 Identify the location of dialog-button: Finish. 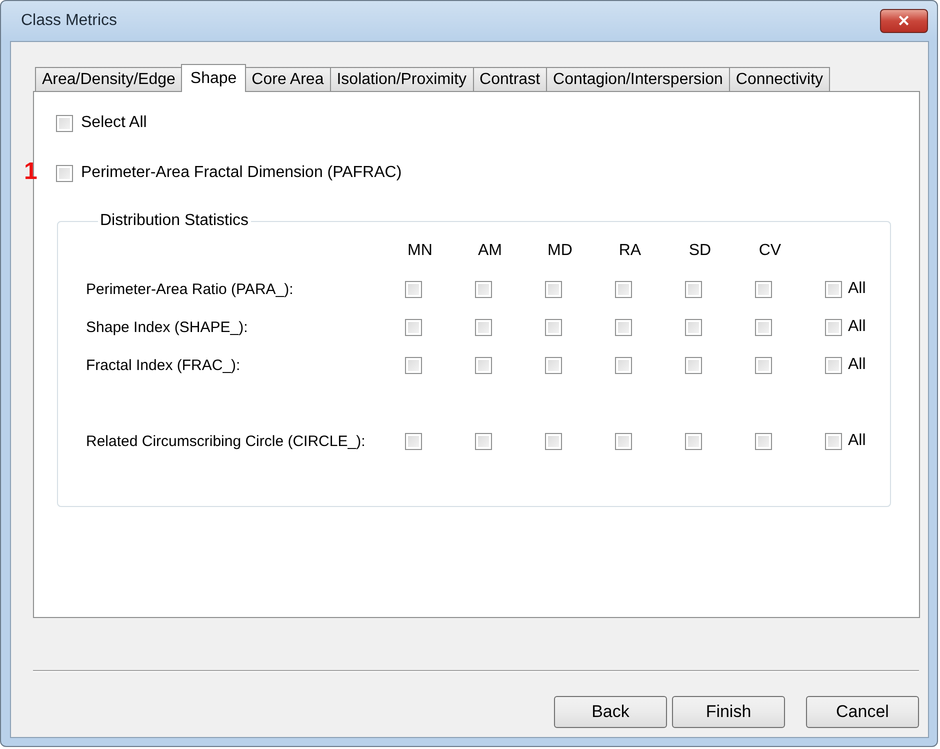
(728, 712).